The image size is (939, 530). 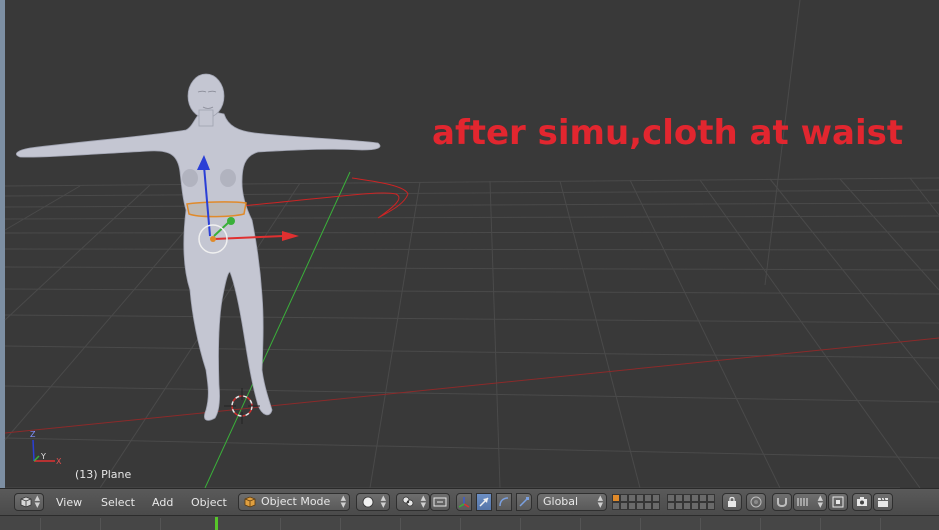 I want to click on menu-view: View, so click(x=69, y=503).